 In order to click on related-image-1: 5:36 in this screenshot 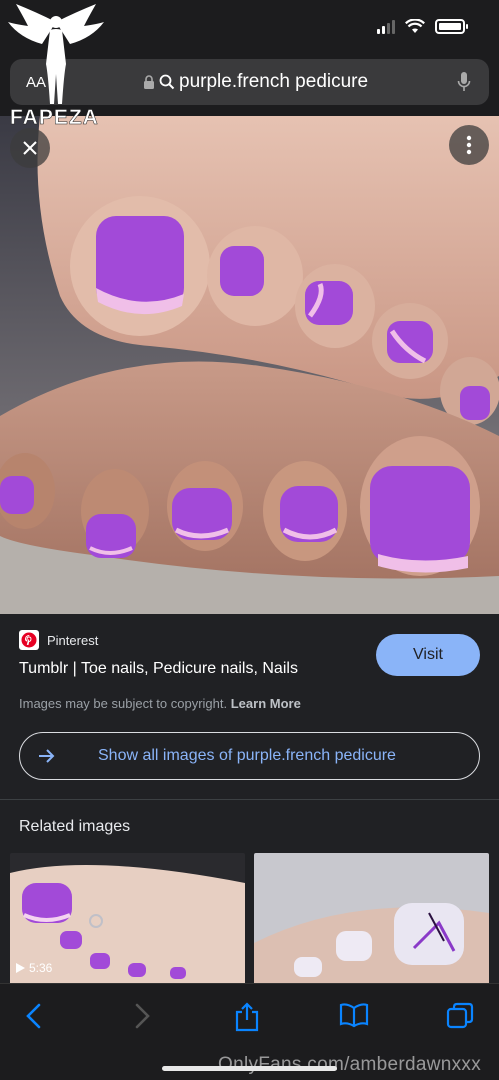, I will do `click(127, 919)`.